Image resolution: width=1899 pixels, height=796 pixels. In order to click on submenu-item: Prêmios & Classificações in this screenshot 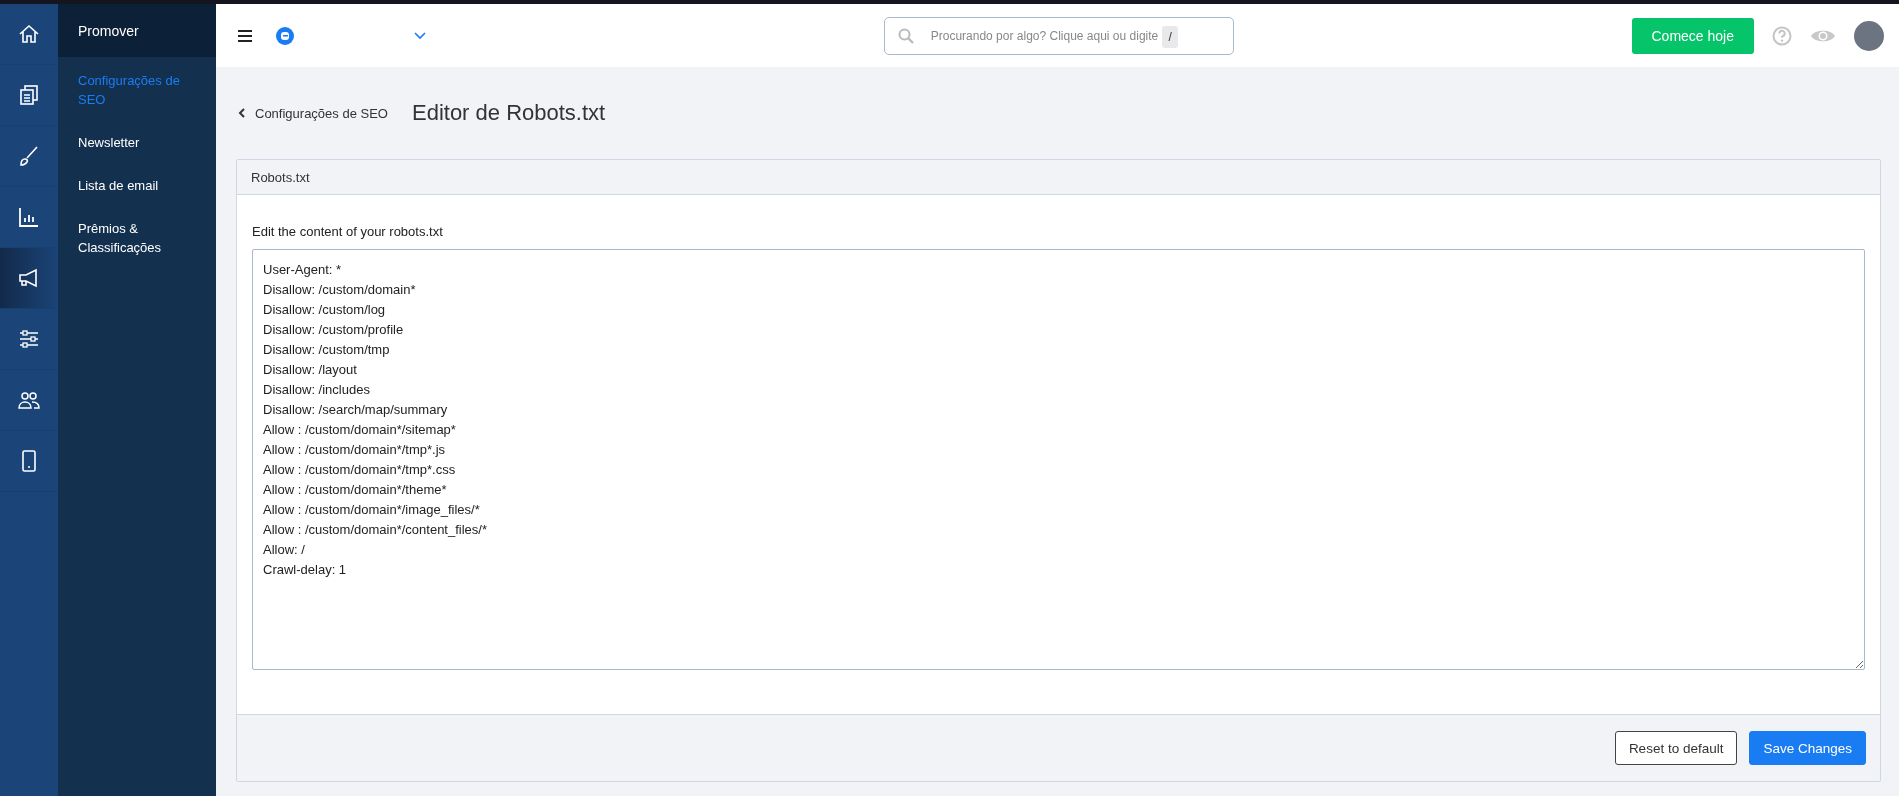, I will do `click(137, 238)`.